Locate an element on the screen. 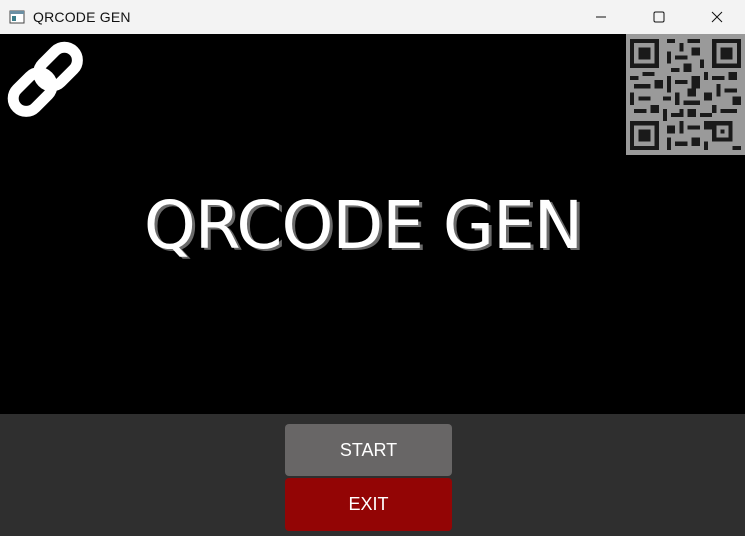 This screenshot has height=536, width=745. minimize-button is located at coordinates (601, 17).